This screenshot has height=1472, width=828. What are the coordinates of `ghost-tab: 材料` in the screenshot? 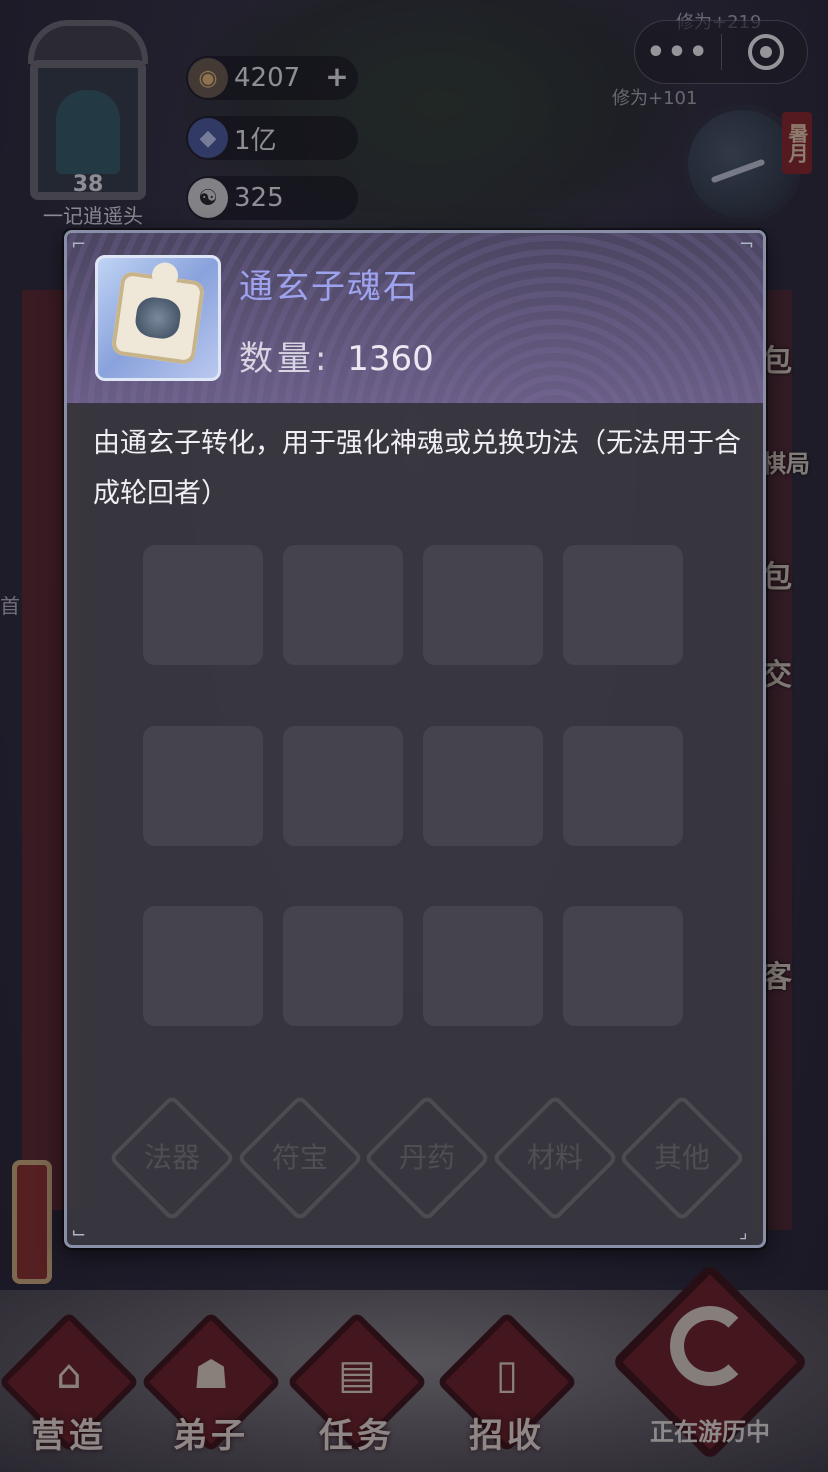 It's located at (554, 1158).